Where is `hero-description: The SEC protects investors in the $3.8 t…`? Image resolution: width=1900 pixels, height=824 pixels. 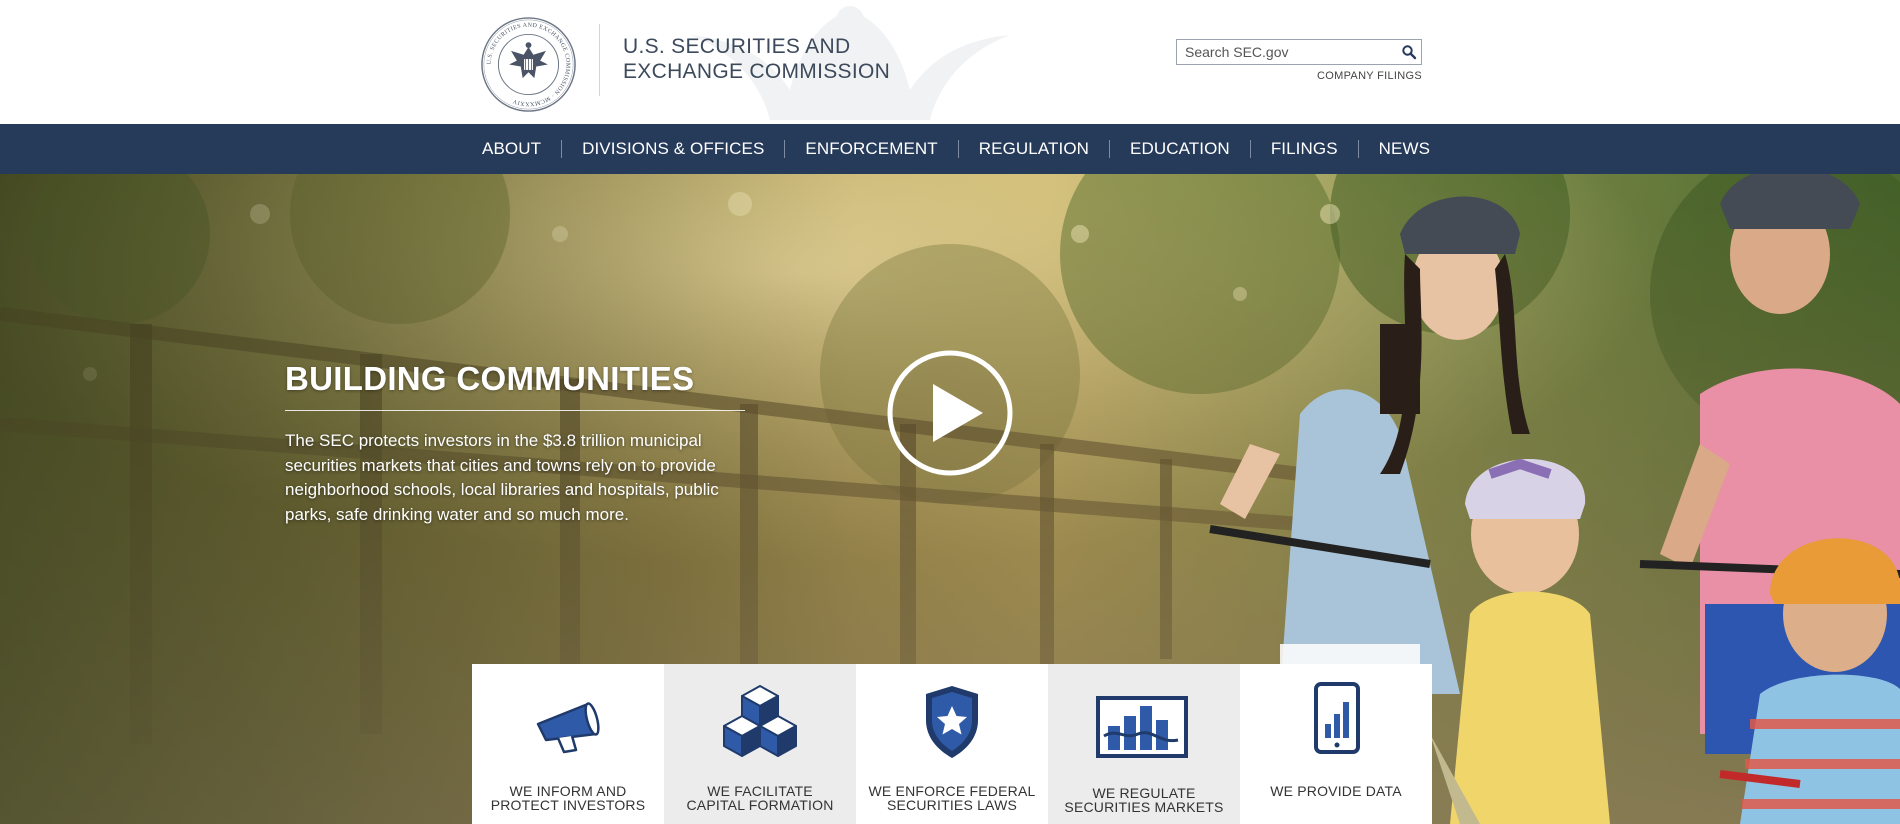 hero-description: The SEC protects investors in the $3.8 t… is located at coordinates (502, 477).